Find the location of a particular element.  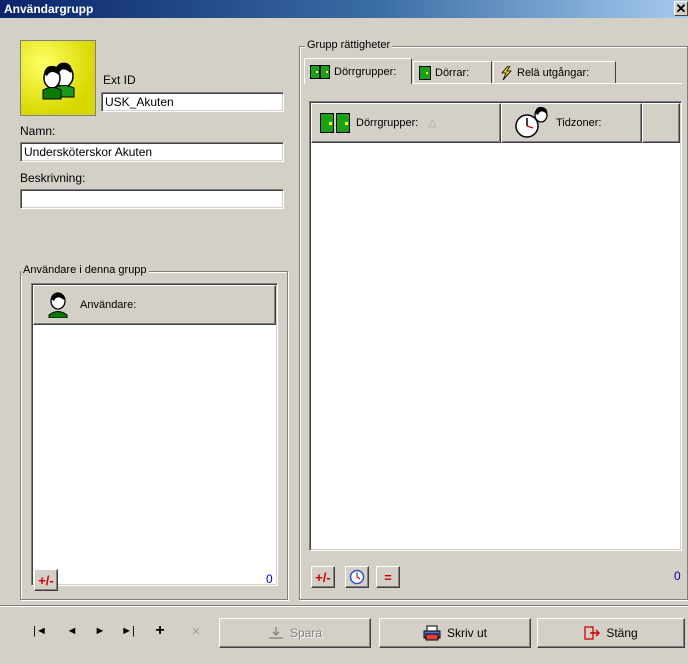

first-record-button: |◄ is located at coordinates (40, 631).